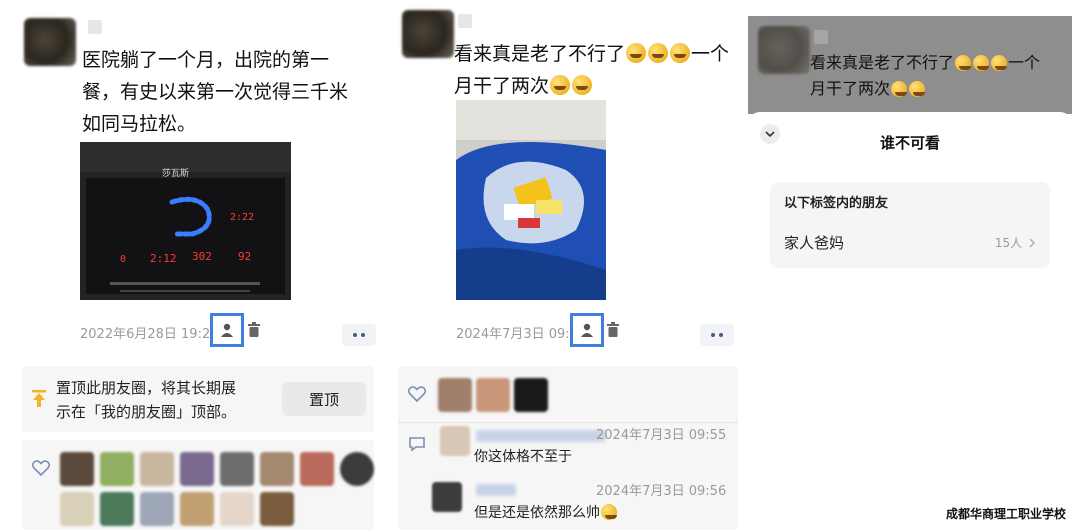 The image size is (1080, 530). I want to click on treadmill-display-image: 莎瓦斯 2:22 0 2:12 302 92, so click(185, 221).